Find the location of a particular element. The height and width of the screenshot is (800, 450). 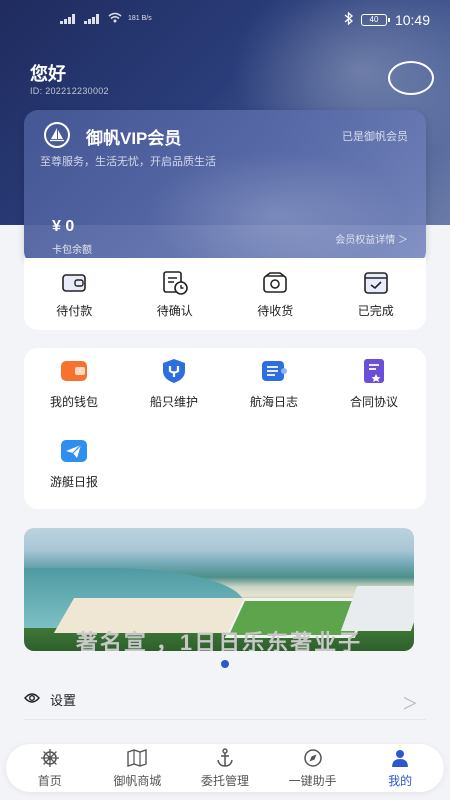

paper-plane-icon is located at coordinates (74, 451).